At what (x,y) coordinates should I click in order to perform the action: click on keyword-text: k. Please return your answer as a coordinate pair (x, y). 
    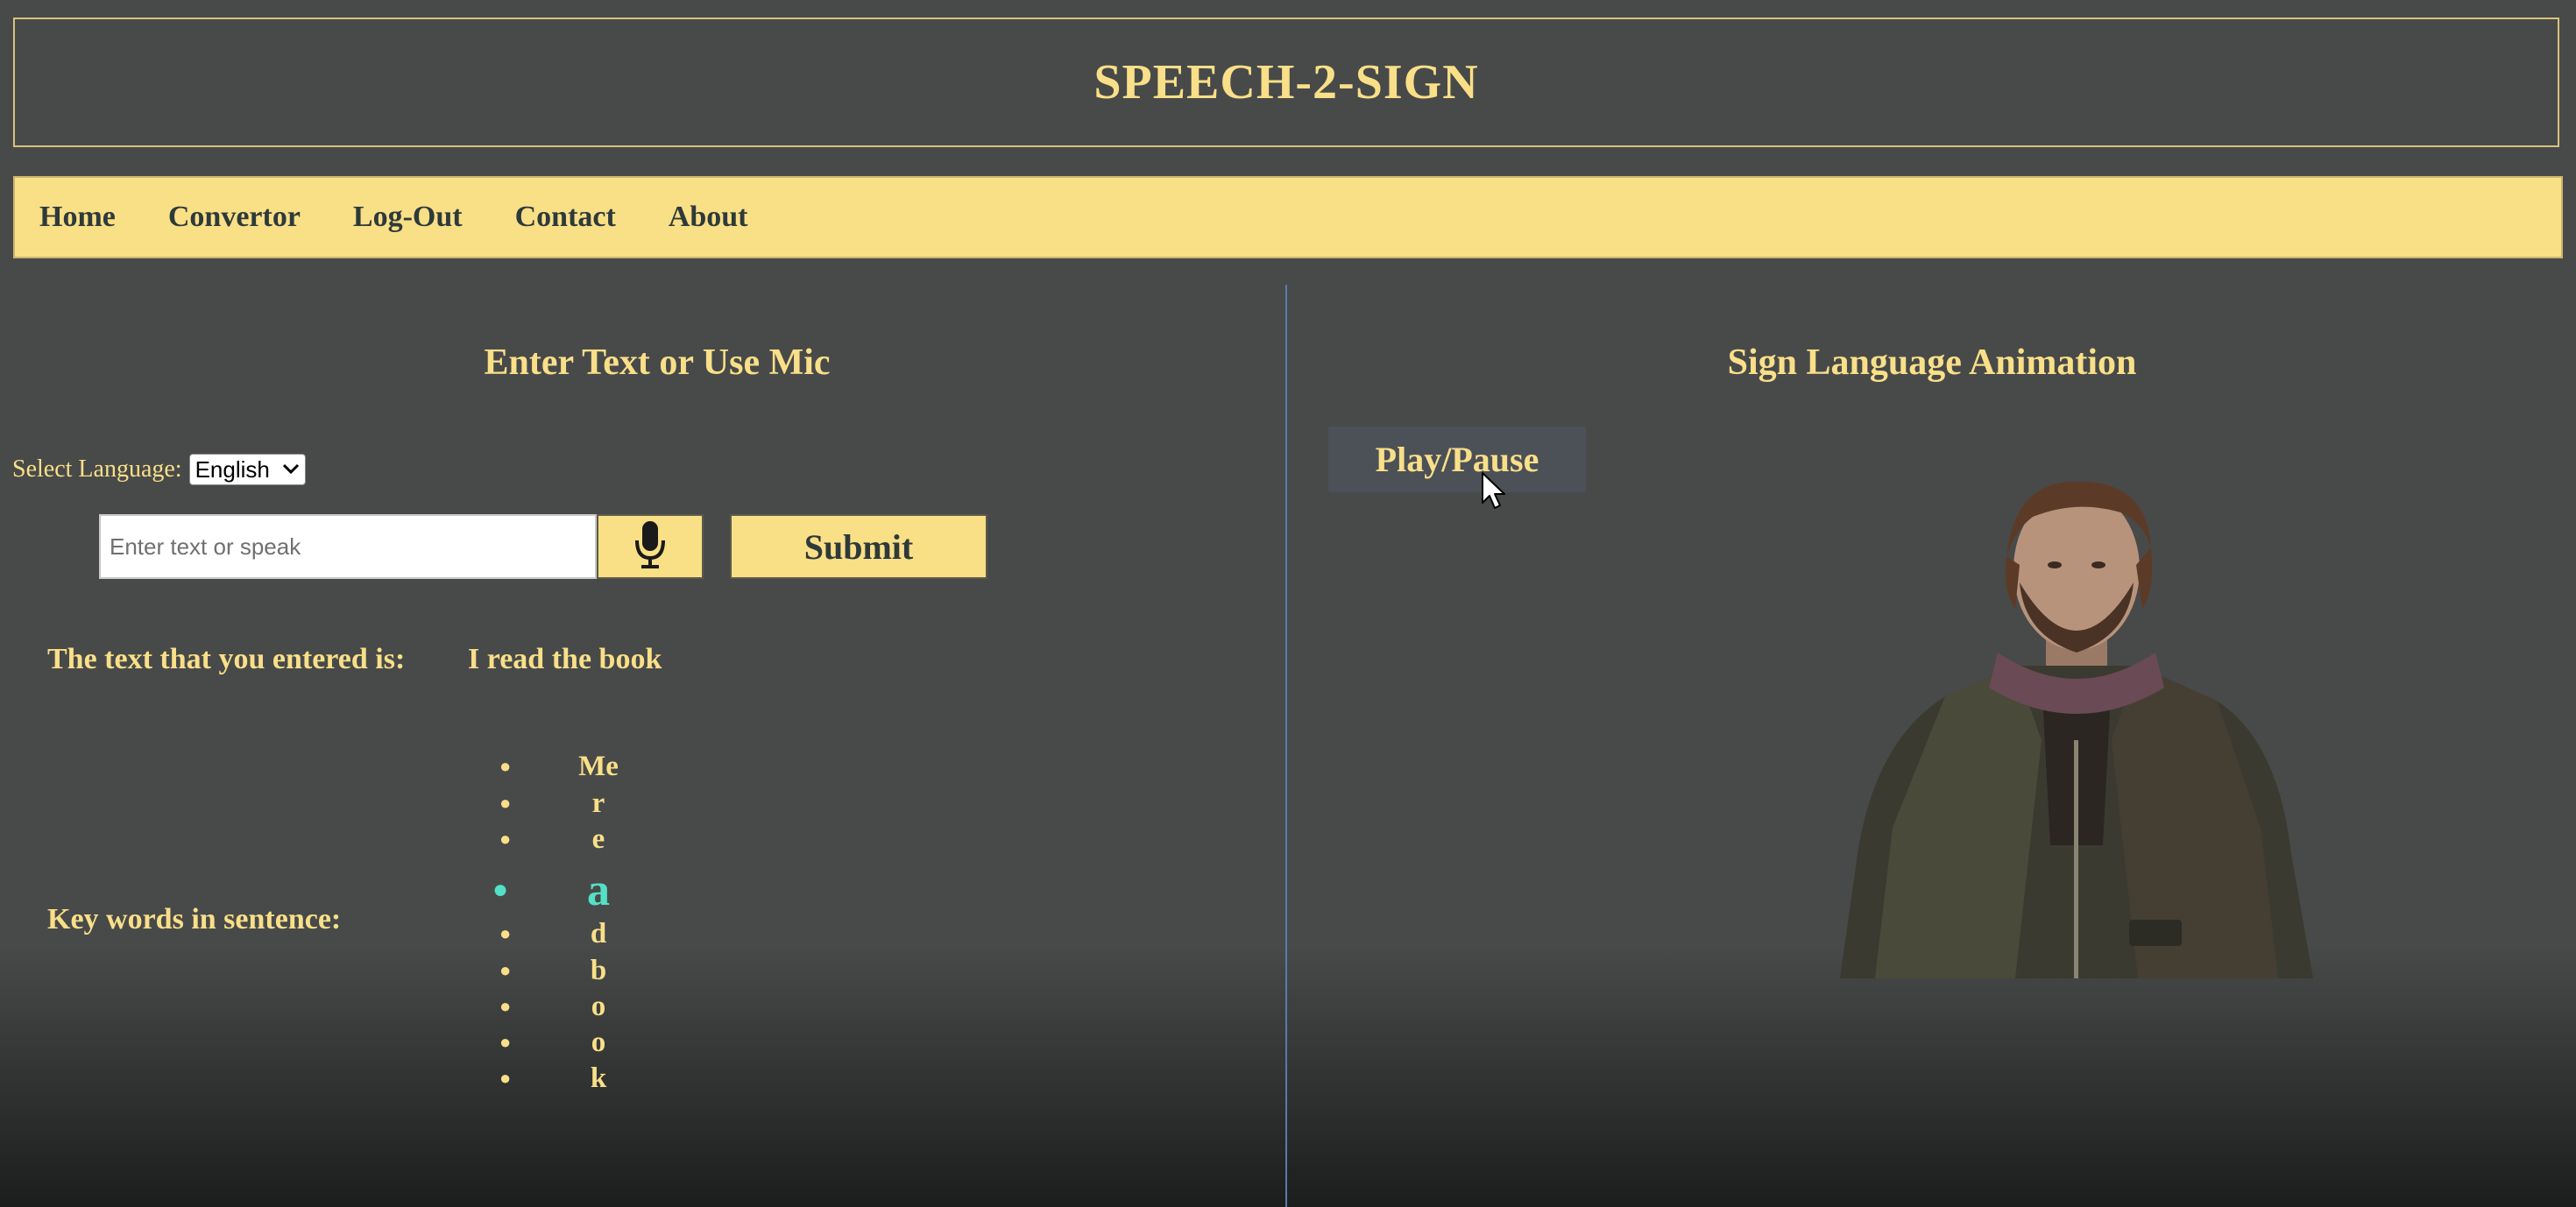
    Looking at the image, I should click on (598, 1078).